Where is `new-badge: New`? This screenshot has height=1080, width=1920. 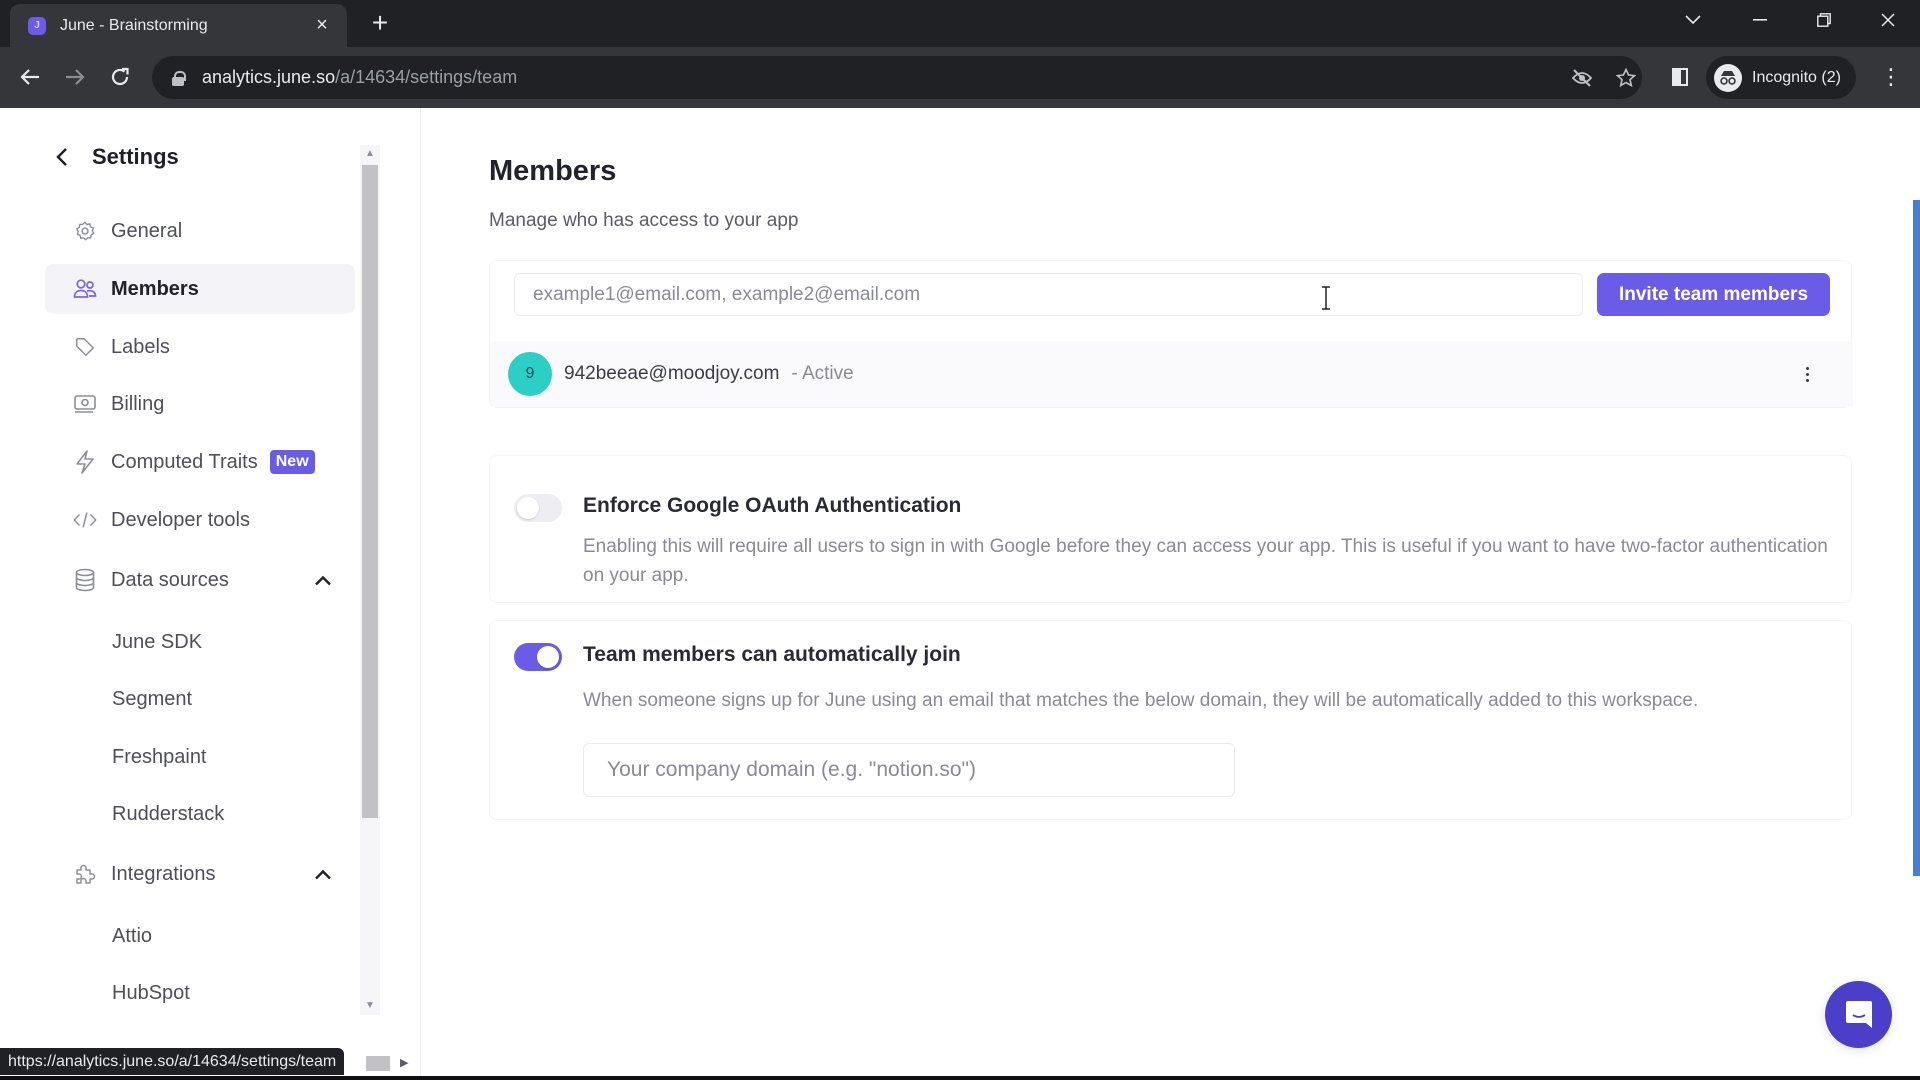 new-badge: New is located at coordinates (292, 462).